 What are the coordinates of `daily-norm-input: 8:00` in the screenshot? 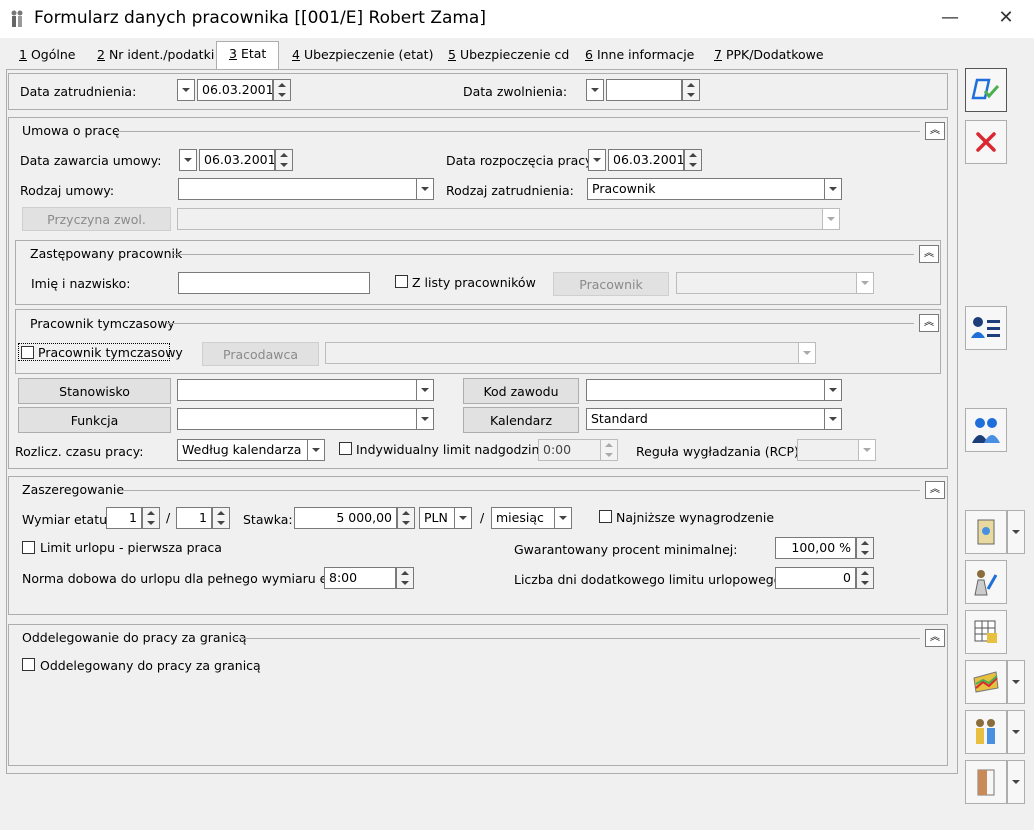 It's located at (360, 578).